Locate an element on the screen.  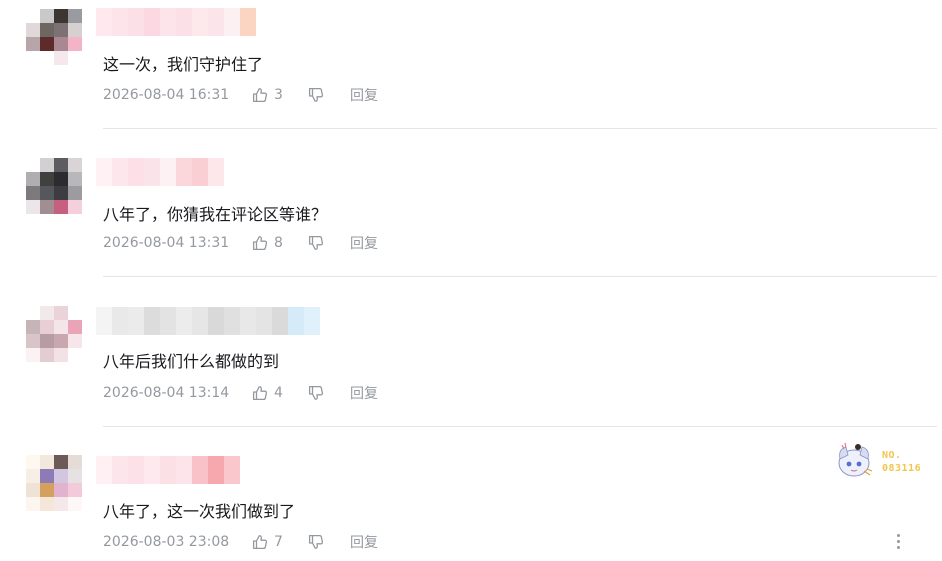
like-count: 8 is located at coordinates (278, 243).